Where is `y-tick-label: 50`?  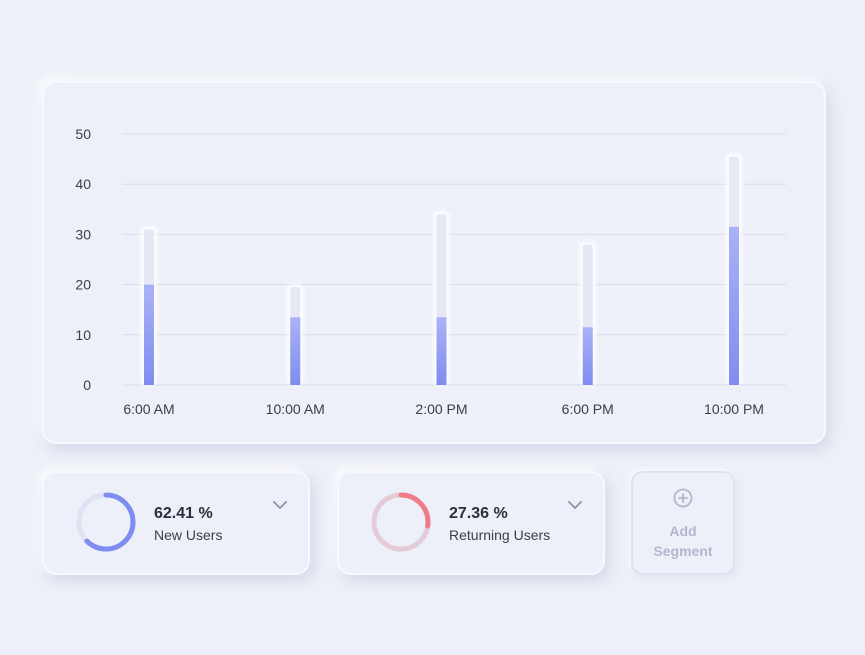
y-tick-label: 50 is located at coordinates (83, 134).